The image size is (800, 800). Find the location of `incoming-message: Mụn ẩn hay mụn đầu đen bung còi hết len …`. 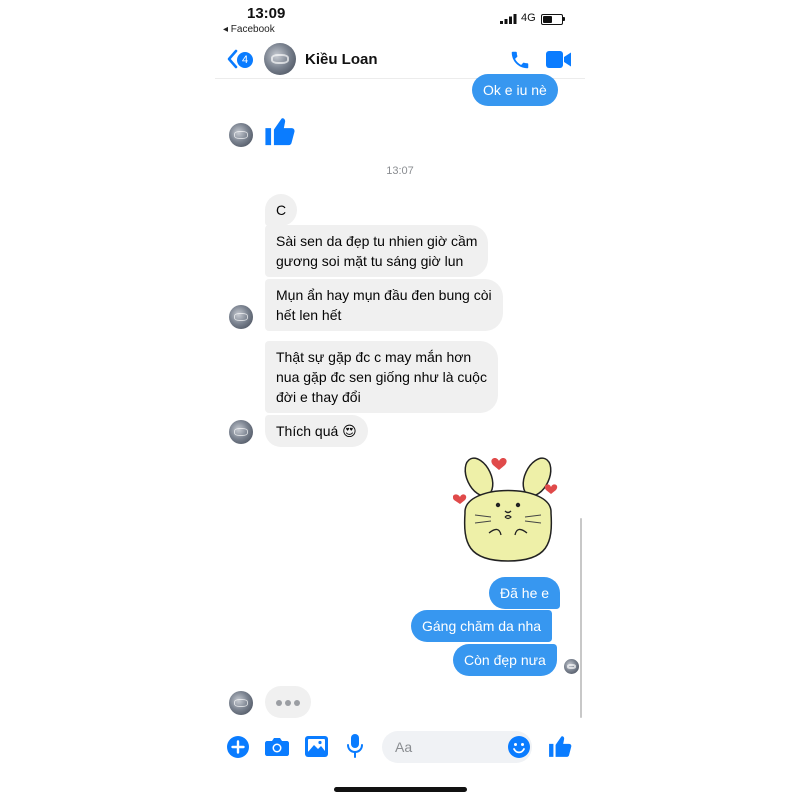

incoming-message: Mụn ẩn hay mụn đầu đen bung còi hết len … is located at coordinates (384, 305).